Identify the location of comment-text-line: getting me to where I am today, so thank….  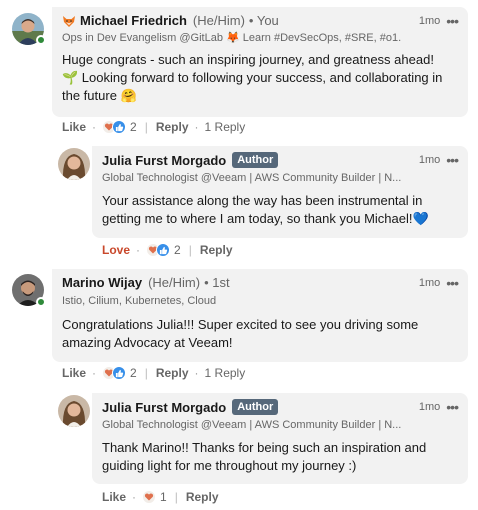
(265, 218).